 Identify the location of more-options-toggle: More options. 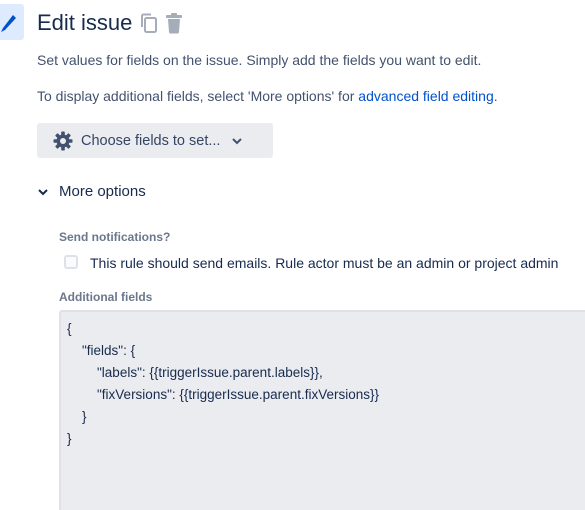
(91, 191).